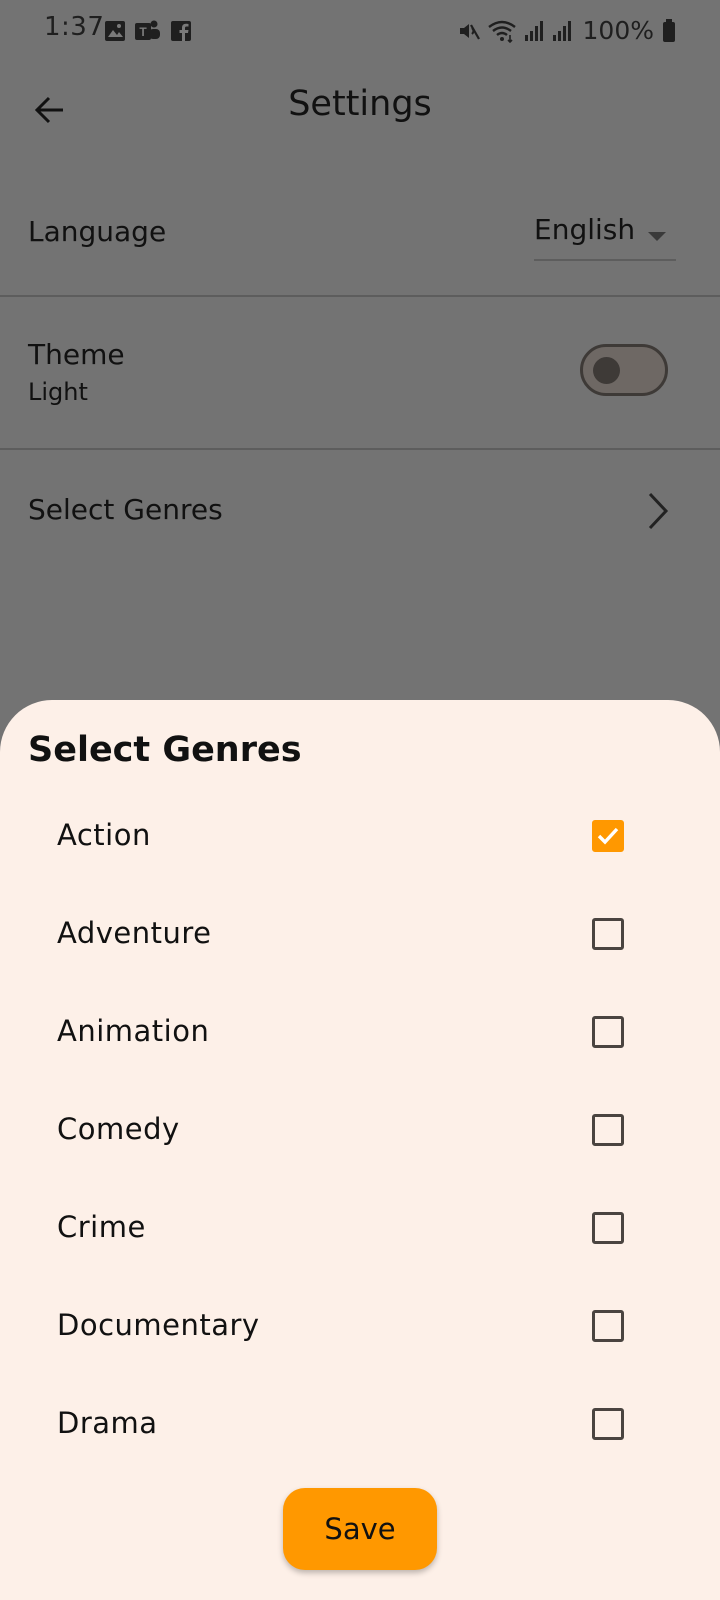  What do you see at coordinates (624, 370) in the screenshot?
I see `theme-toggle` at bounding box center [624, 370].